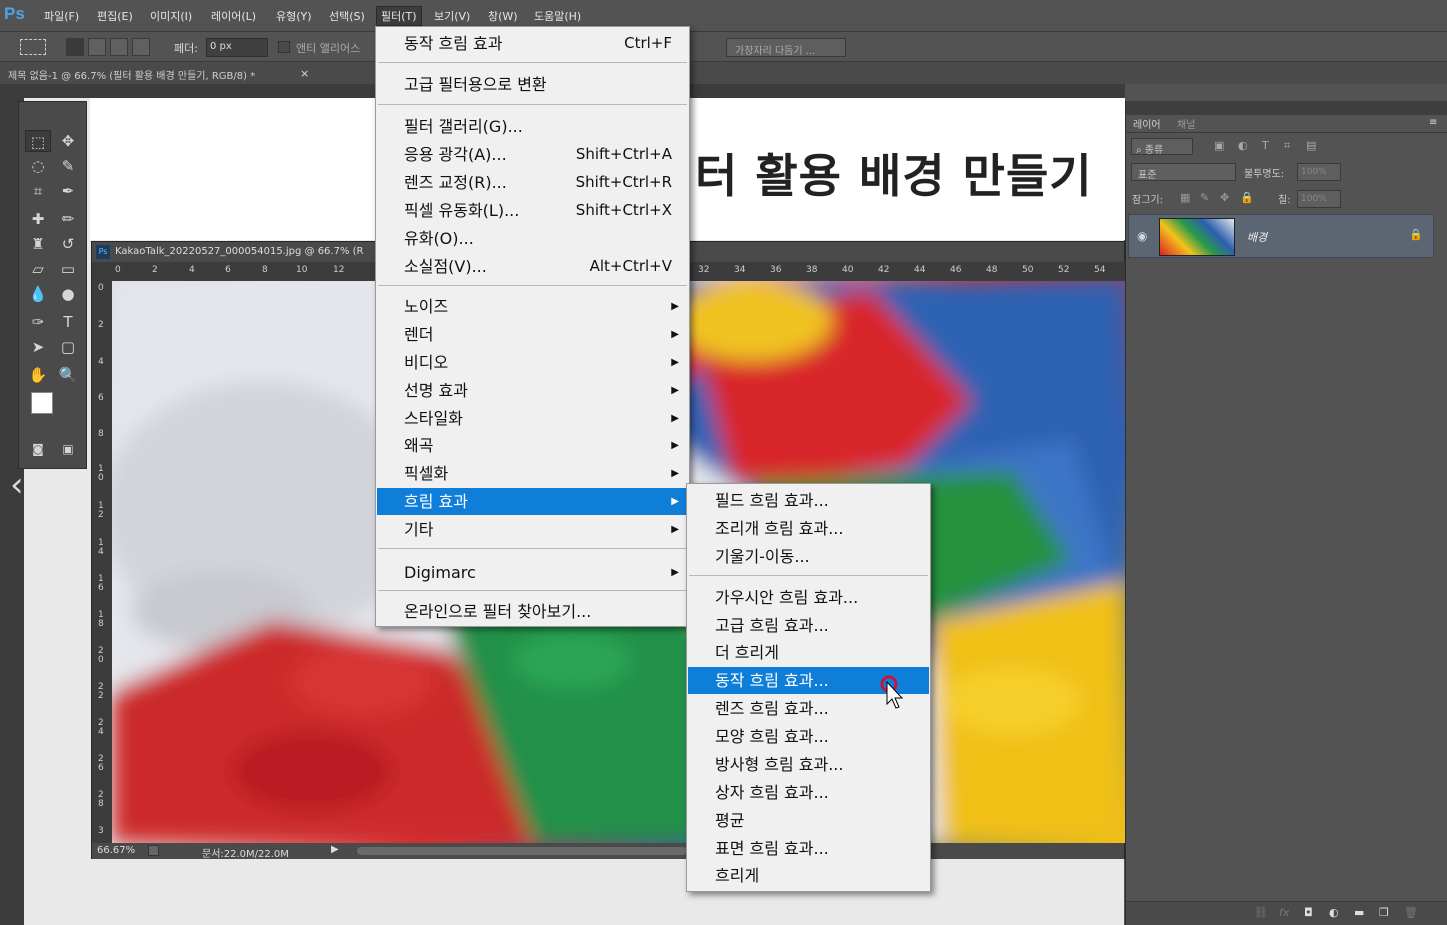 Image resolution: width=1447 pixels, height=925 pixels. What do you see at coordinates (38, 141) in the screenshot?
I see `rect-marquee-icon: ⬚` at bounding box center [38, 141].